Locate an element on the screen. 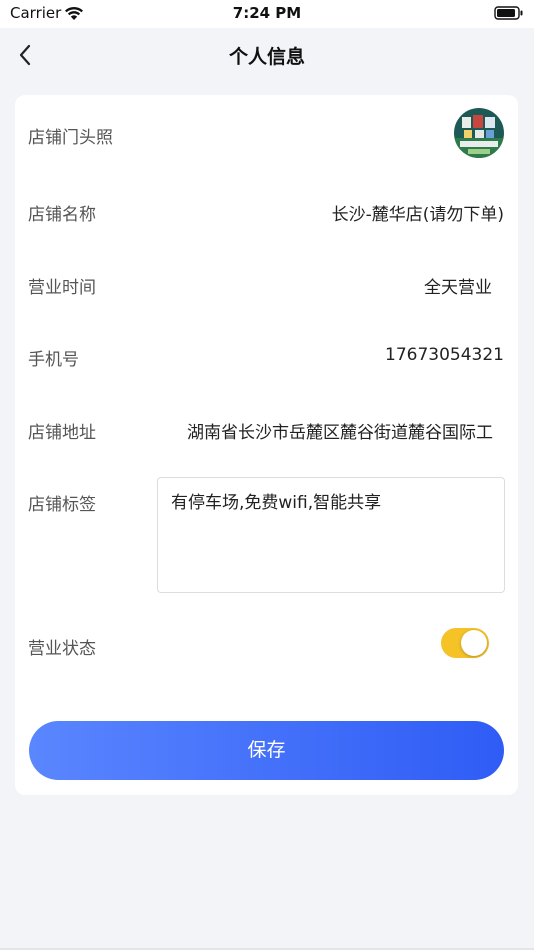 The width and height of the screenshot is (534, 950). storefront-photo-label: 店铺门头照 is located at coordinates (70, 138).